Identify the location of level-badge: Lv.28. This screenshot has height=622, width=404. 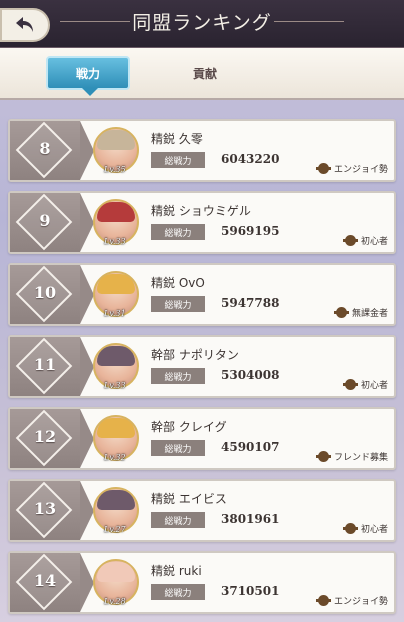
(115, 601).